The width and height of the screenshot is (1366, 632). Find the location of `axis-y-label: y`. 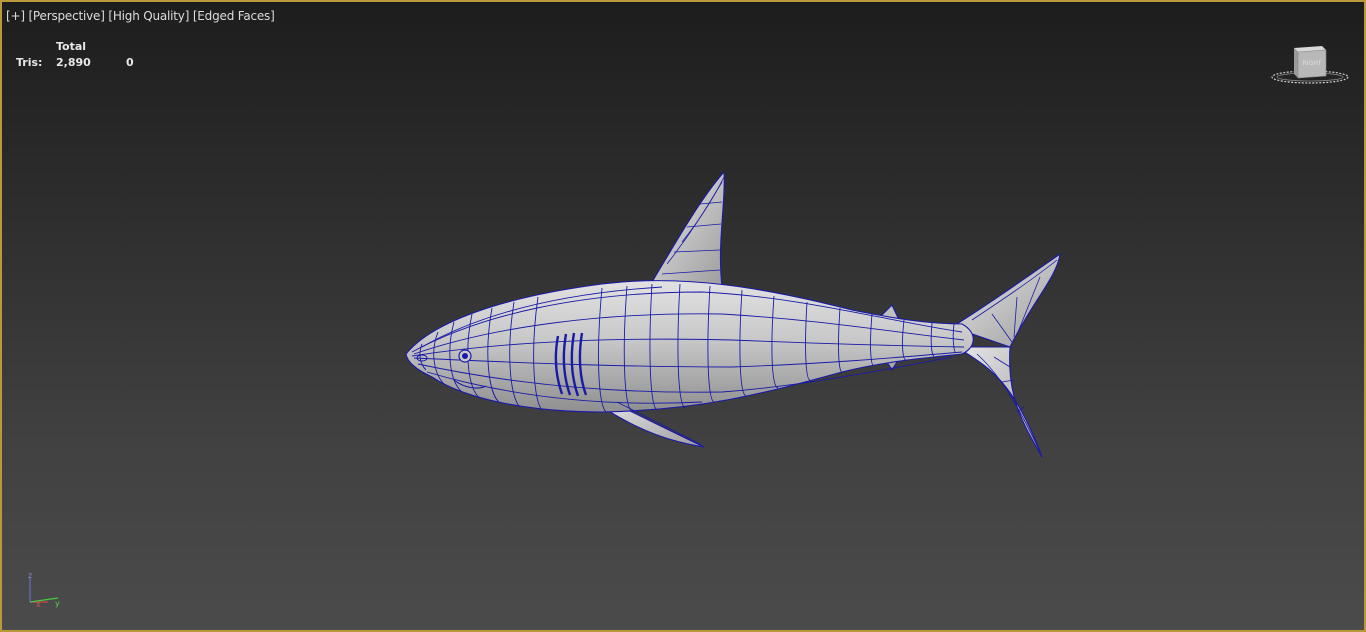

axis-y-label: y is located at coordinates (57, 603).